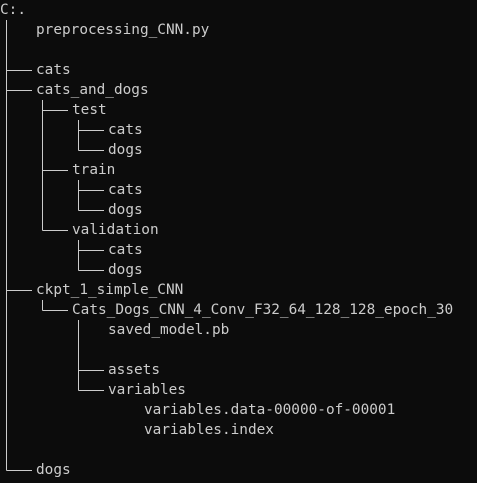 Image resolution: width=477 pixels, height=483 pixels. I want to click on tree-file-saved-model: saved_model.pb, so click(169, 330).